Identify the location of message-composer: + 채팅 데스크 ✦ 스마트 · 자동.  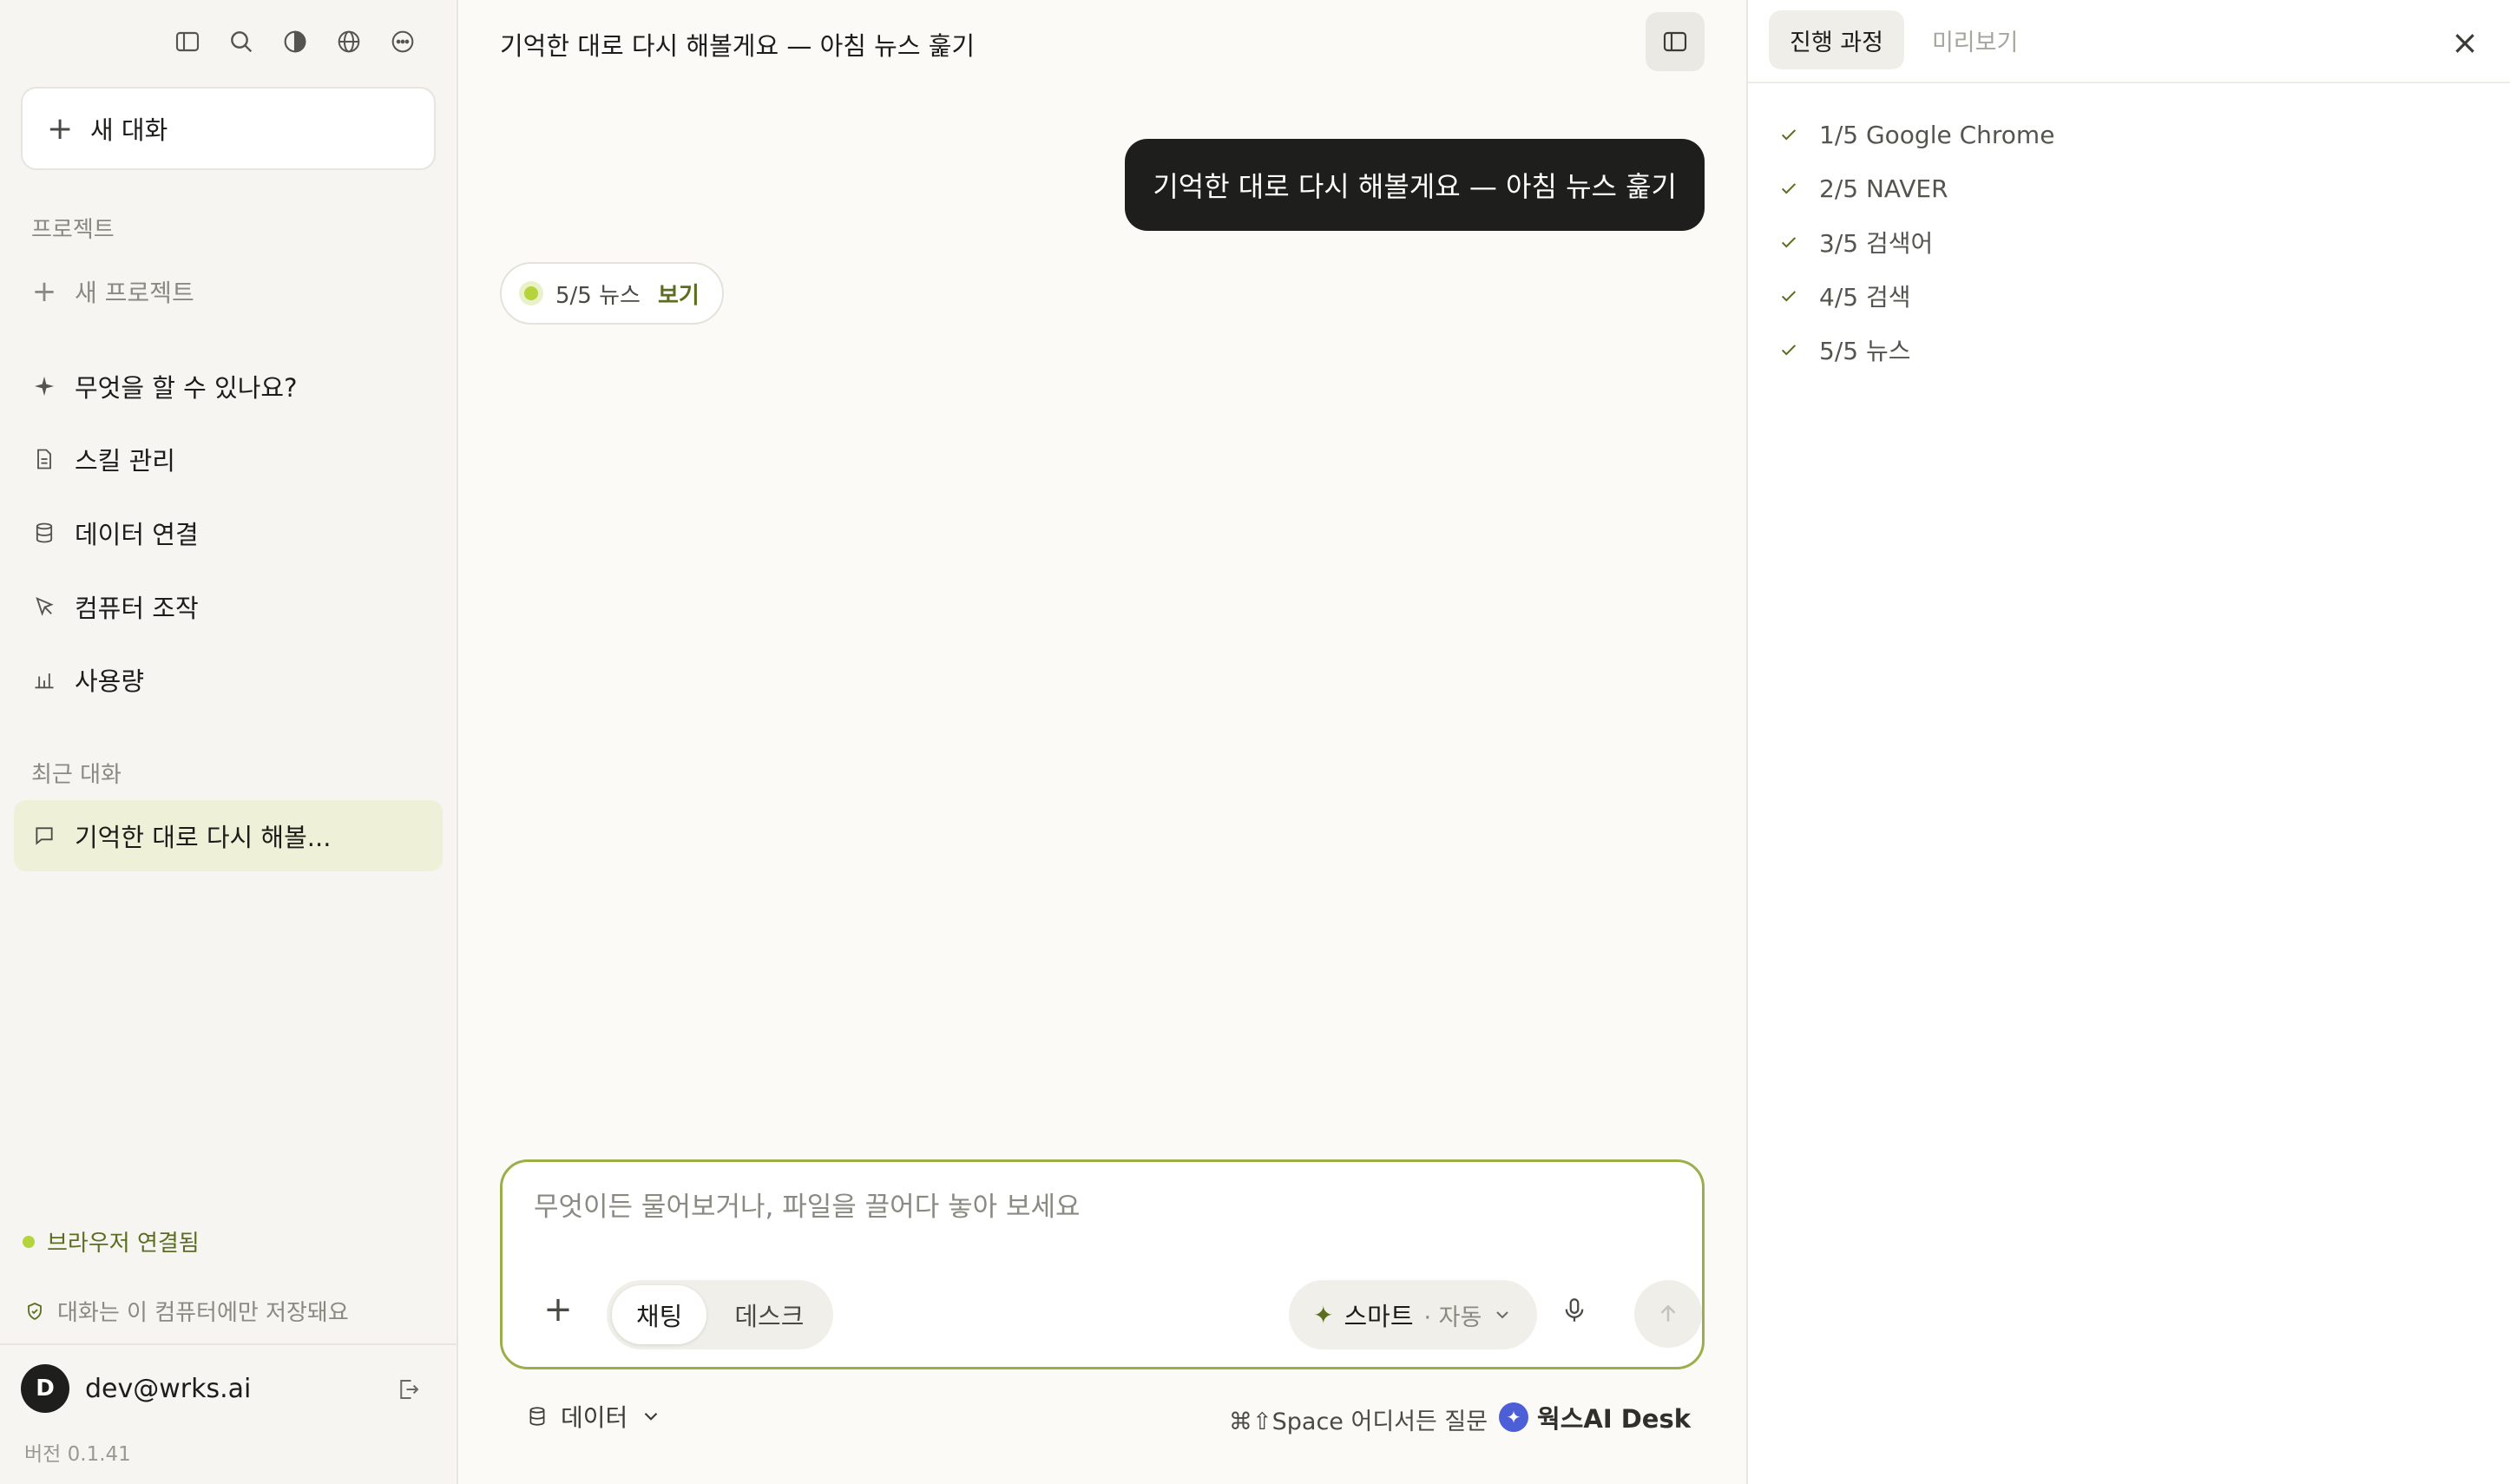
(1102, 1264).